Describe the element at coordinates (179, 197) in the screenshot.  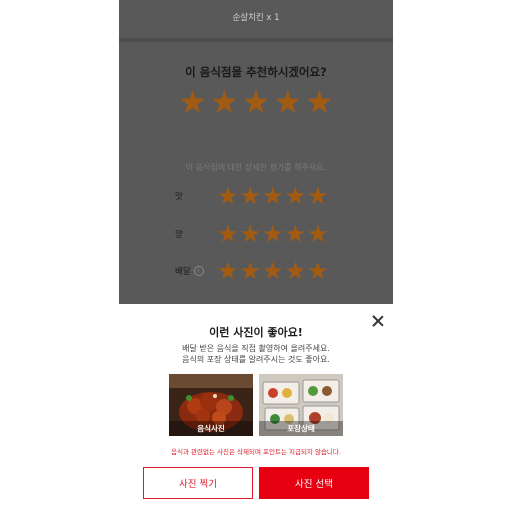
I see `rating-label: 맛` at that location.